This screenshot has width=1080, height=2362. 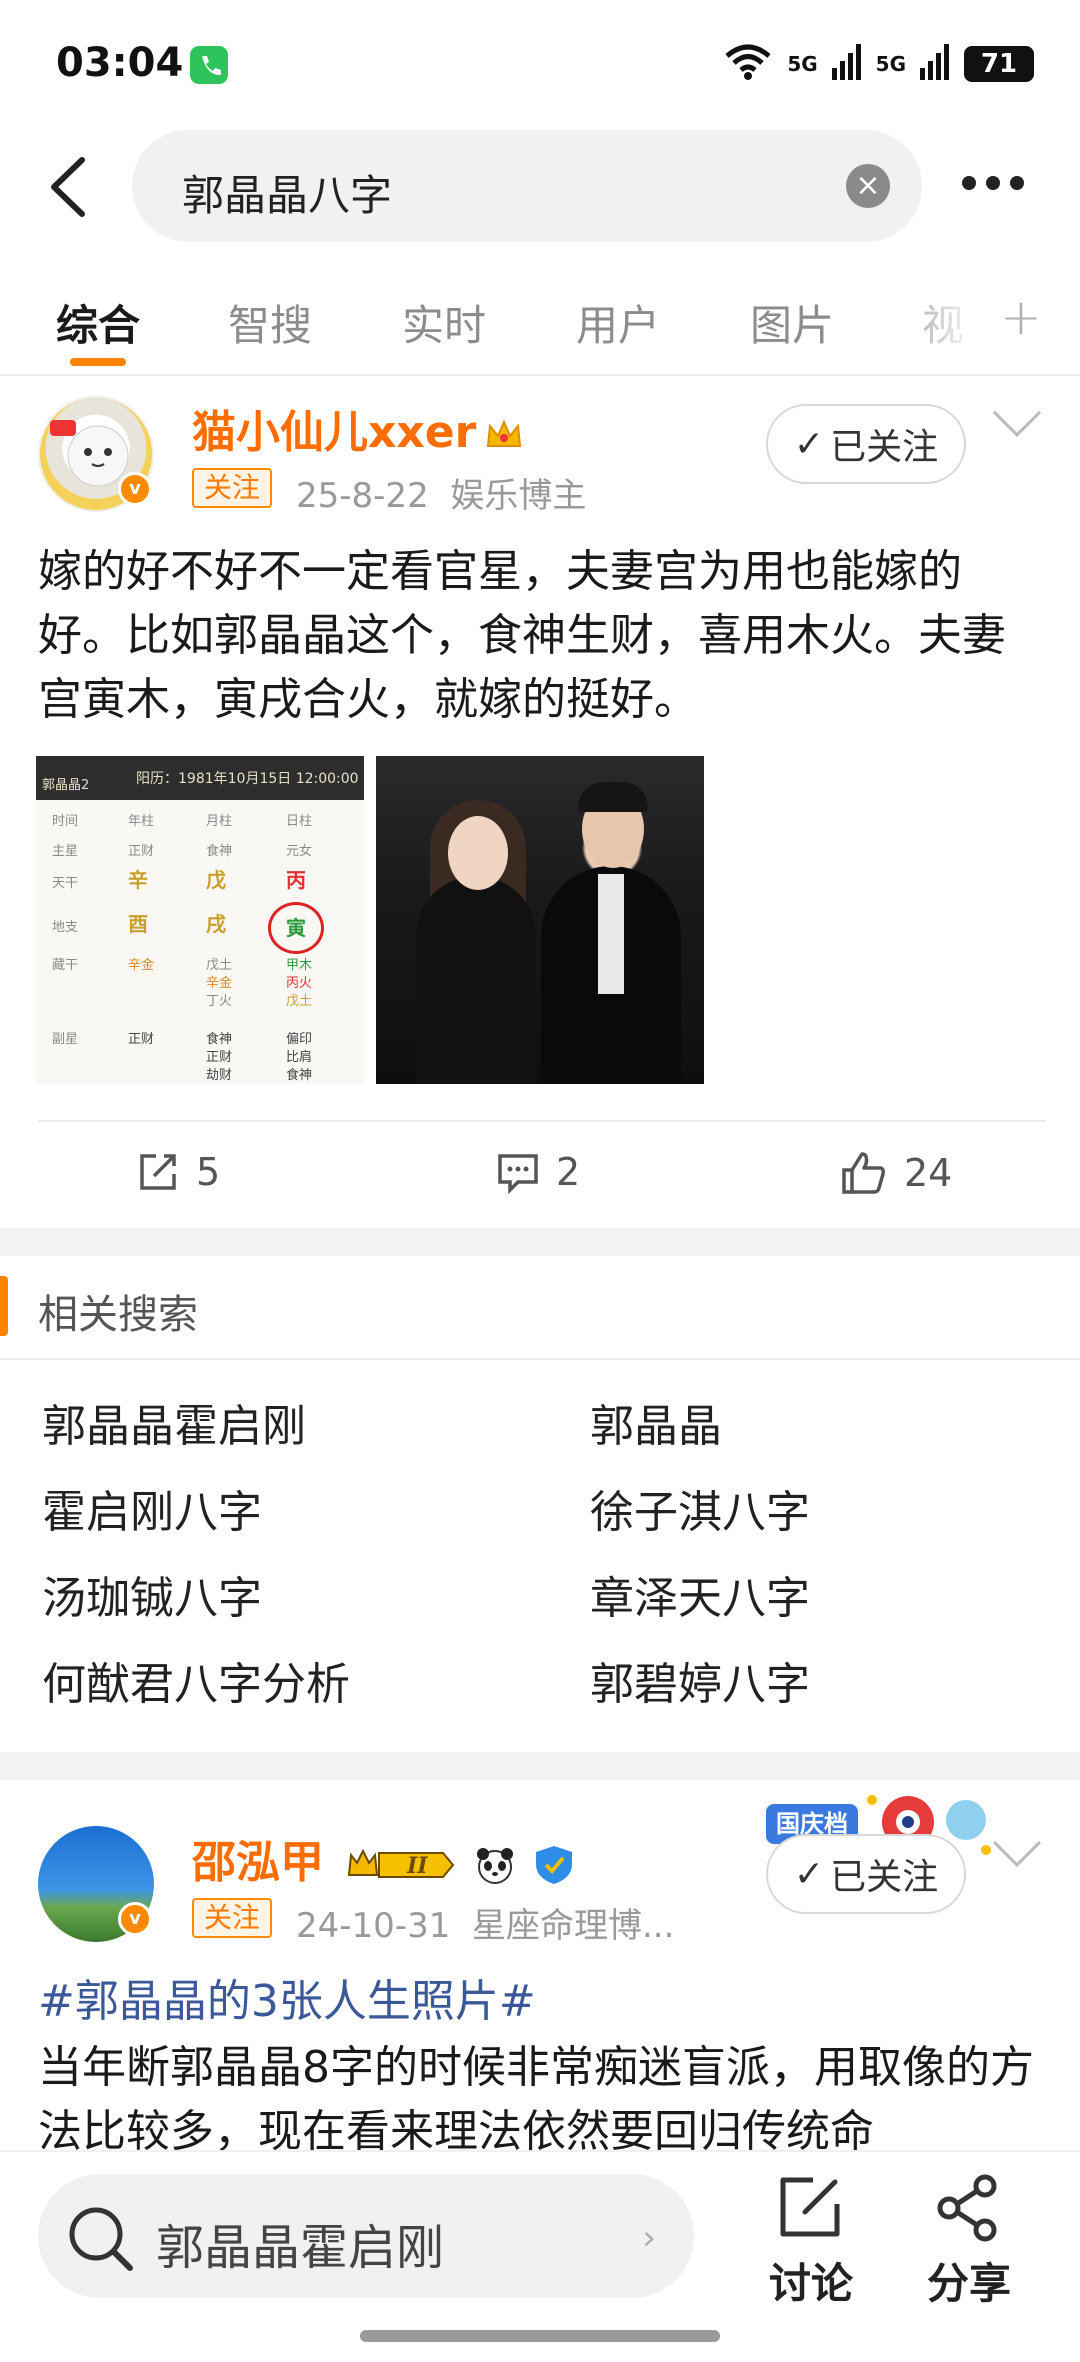 I want to click on bottom-search-input: 郭晶晶霍启刚 ›, so click(x=366, y=2236).